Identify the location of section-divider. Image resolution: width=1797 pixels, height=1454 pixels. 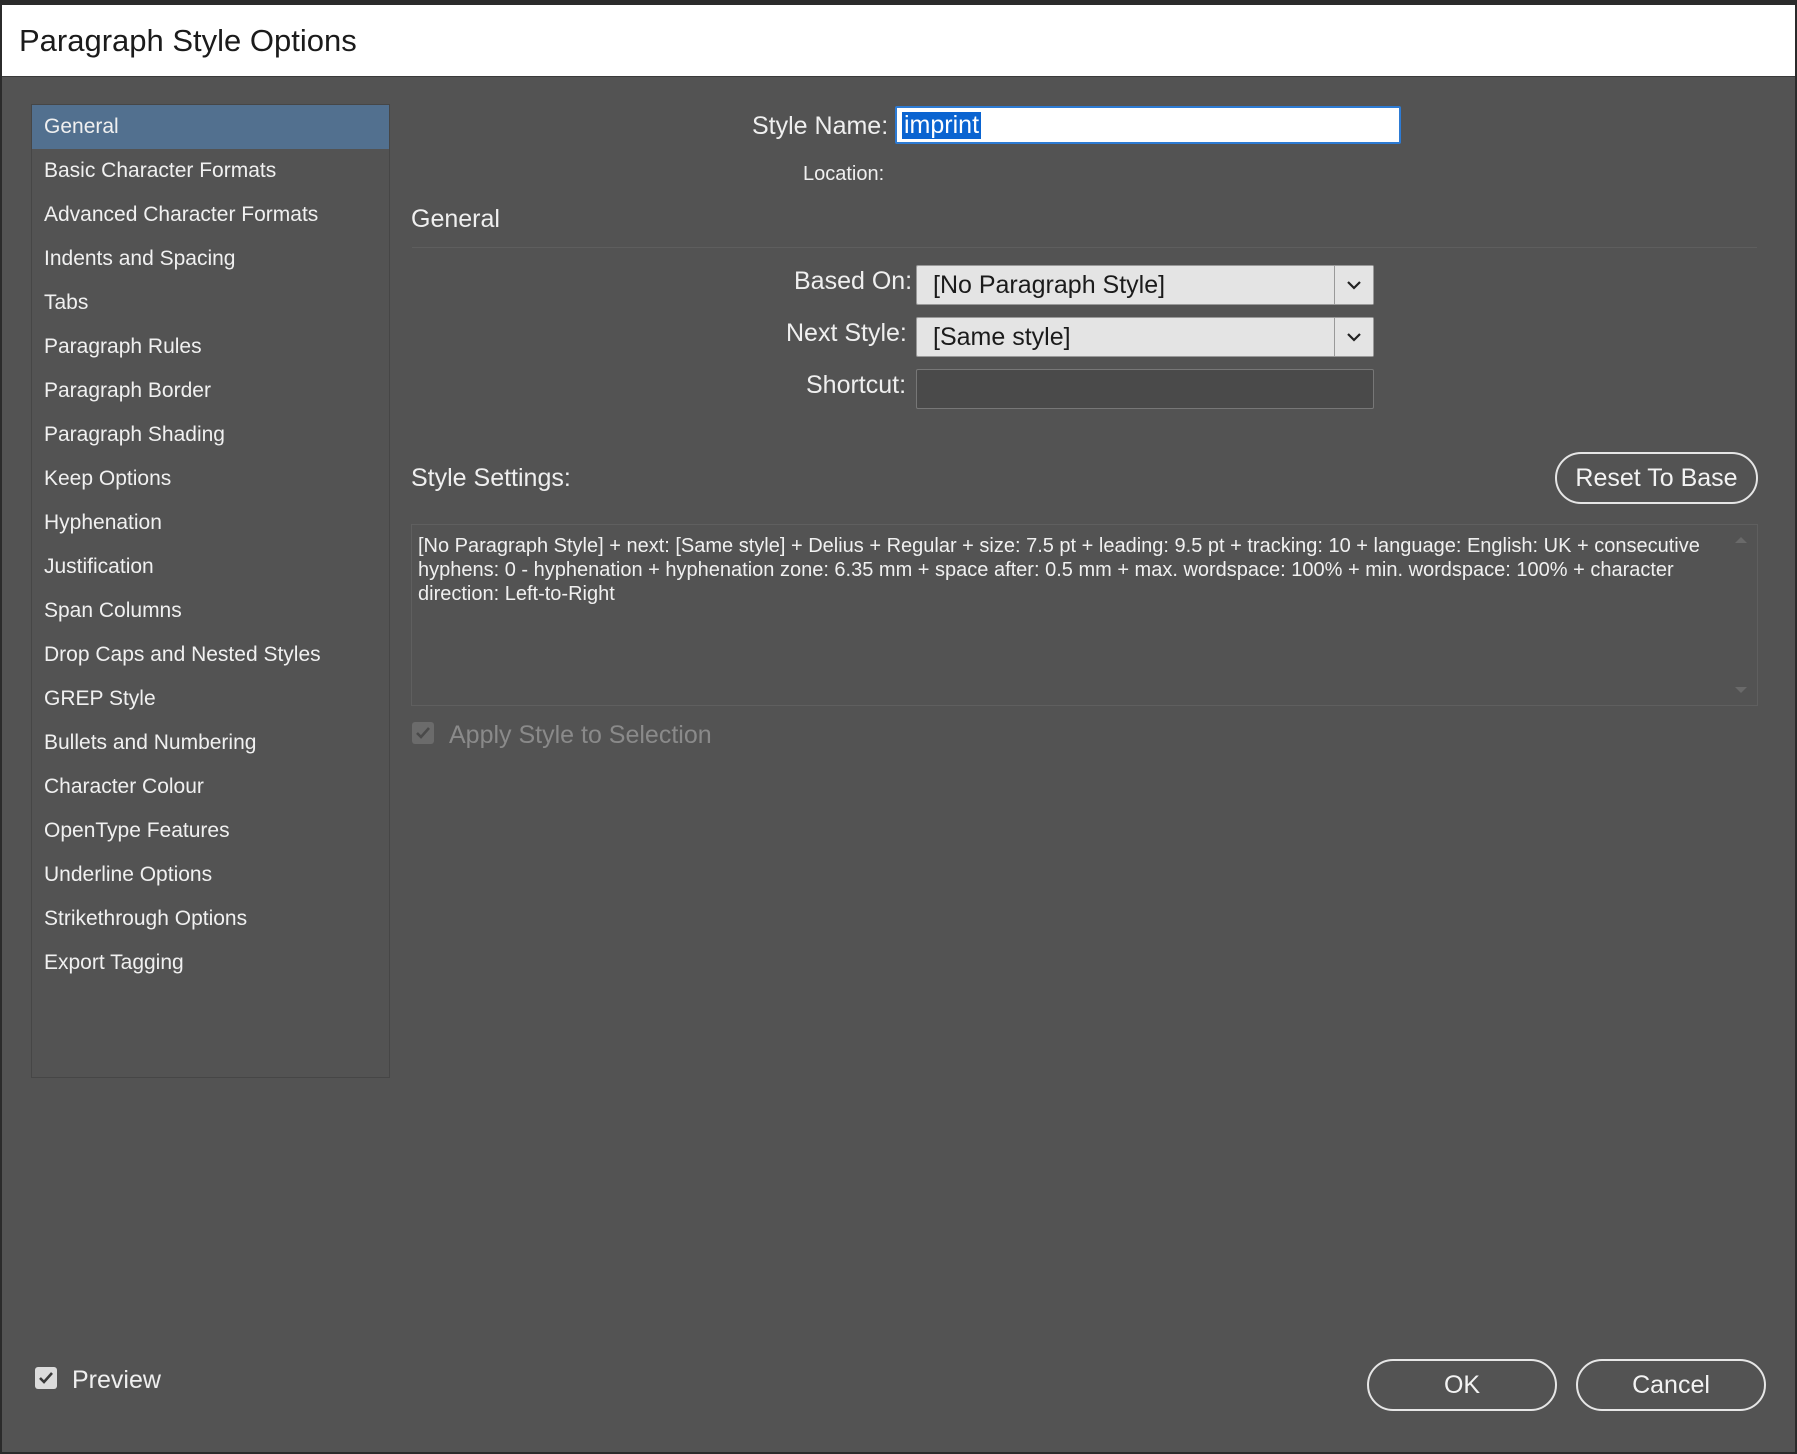
(1084, 247).